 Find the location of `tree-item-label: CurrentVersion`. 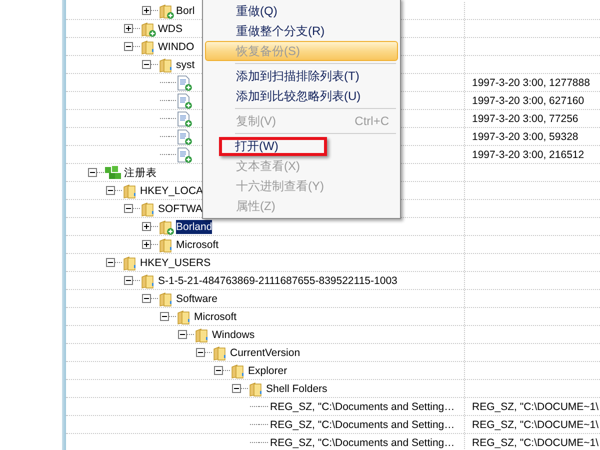

tree-item-label: CurrentVersion is located at coordinates (265, 353).